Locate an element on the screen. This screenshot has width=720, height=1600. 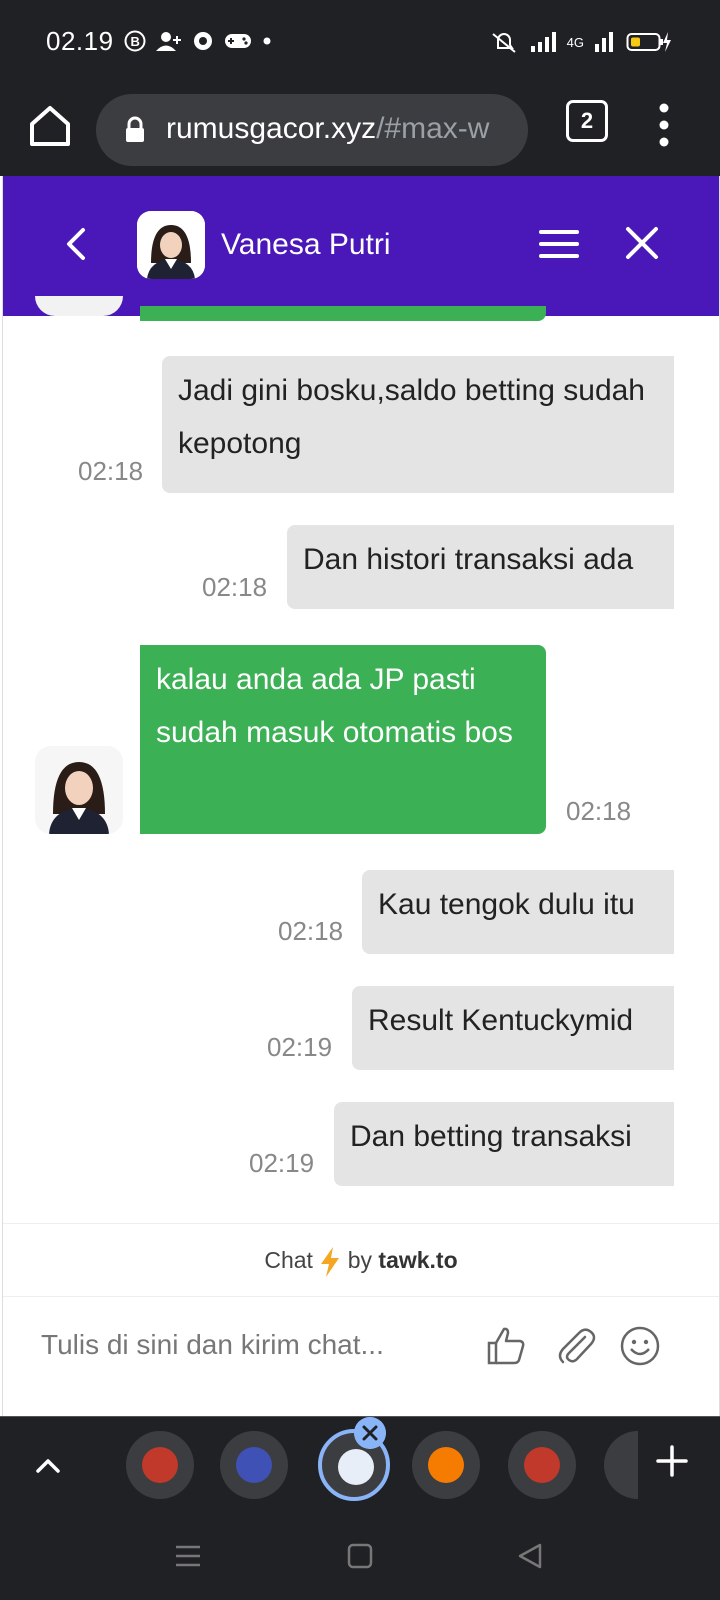
agent-avatar is located at coordinates (171, 245).